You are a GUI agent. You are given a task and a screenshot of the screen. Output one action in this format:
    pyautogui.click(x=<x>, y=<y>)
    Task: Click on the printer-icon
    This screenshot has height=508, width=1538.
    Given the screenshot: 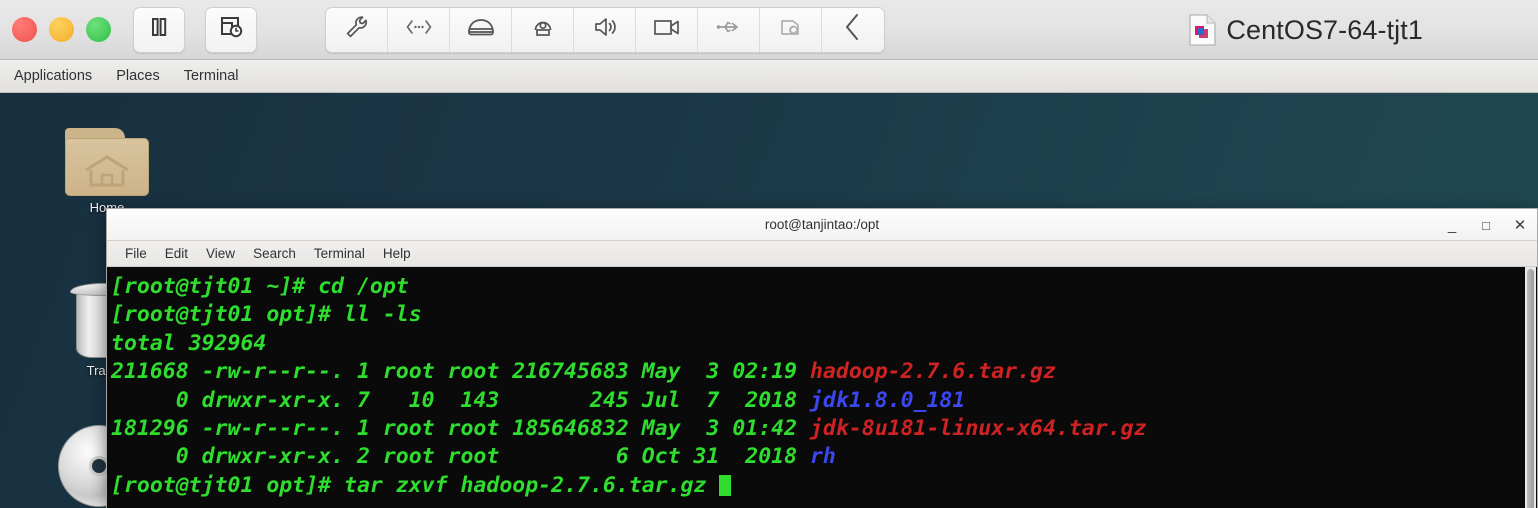 What is the action you would take?
    pyautogui.click(x=791, y=29)
    